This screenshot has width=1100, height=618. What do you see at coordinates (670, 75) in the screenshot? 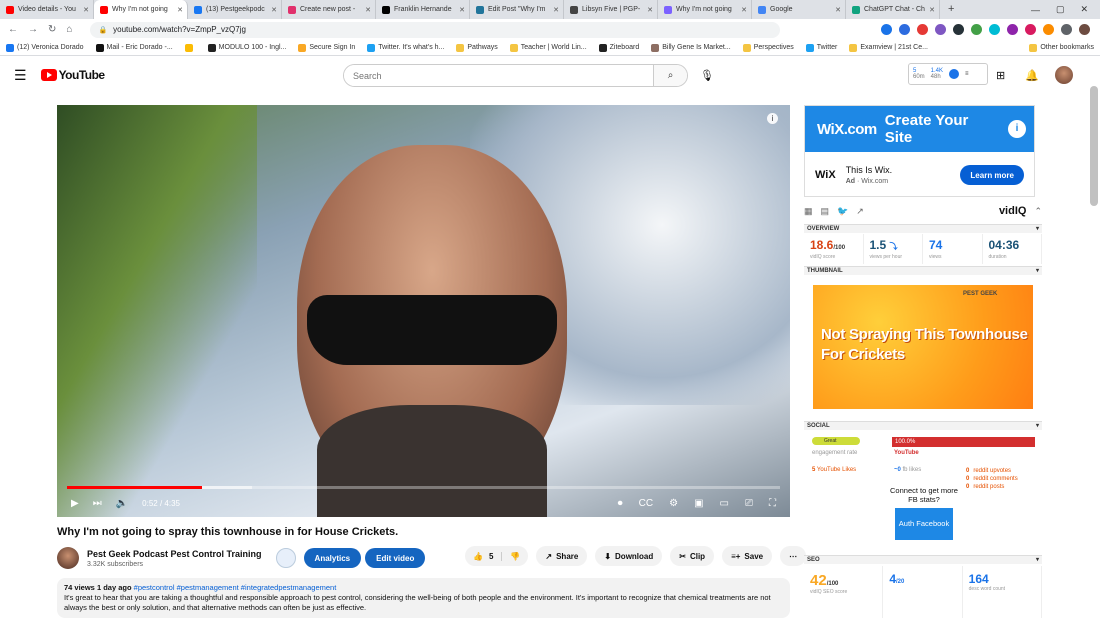
I see `search-button: ⌕` at bounding box center [670, 75].